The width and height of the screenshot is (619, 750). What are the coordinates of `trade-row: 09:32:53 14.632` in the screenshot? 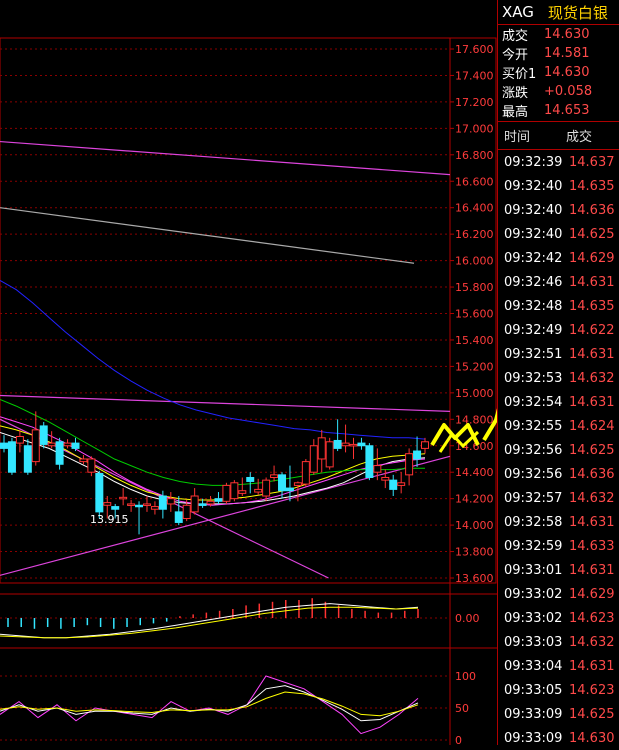 It's located at (558, 378).